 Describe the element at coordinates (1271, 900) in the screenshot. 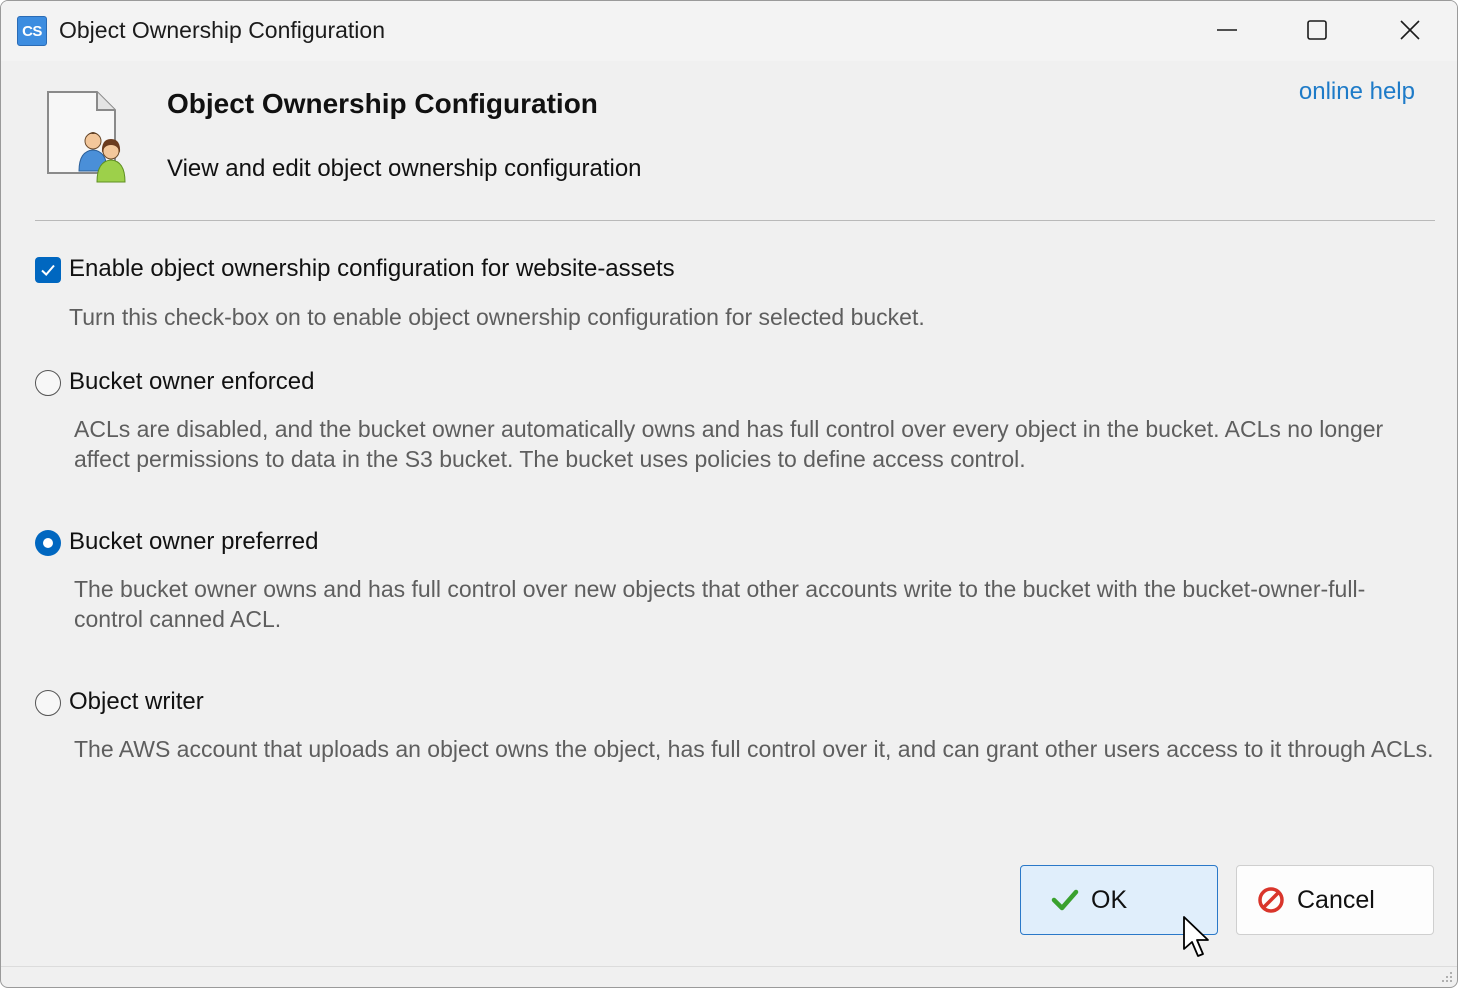

I see `prohibited-icon` at that location.